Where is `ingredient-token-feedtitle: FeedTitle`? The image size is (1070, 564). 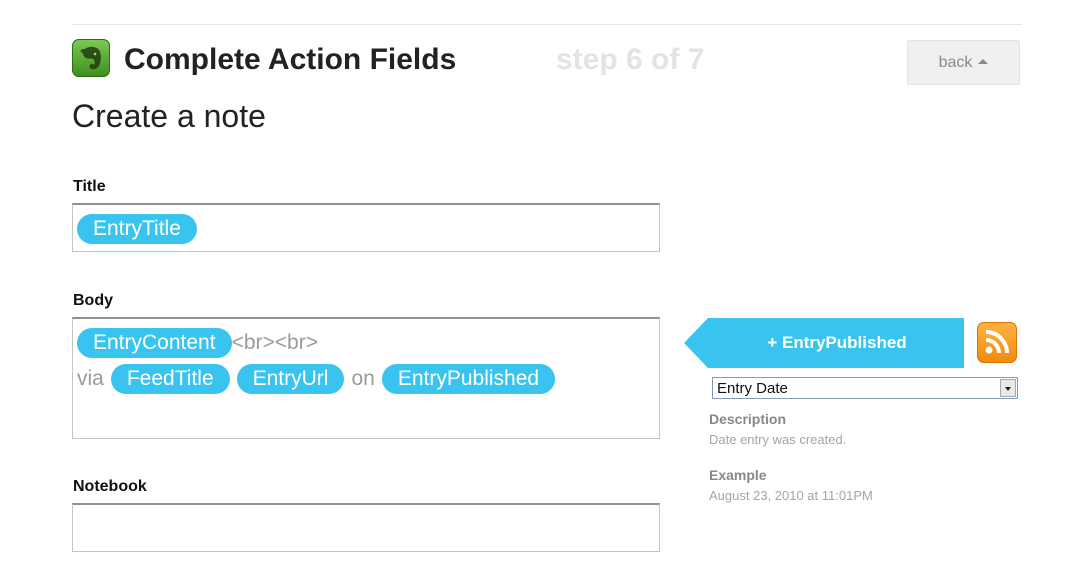
ingredient-token-feedtitle: FeedTitle is located at coordinates (170, 379).